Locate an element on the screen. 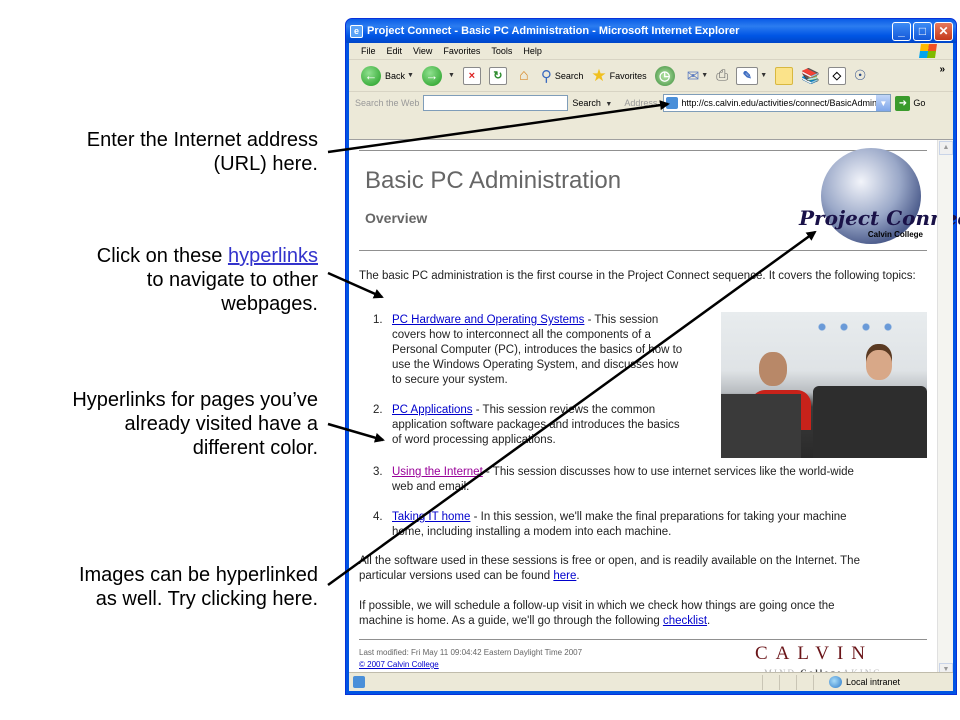  go-label: Go is located at coordinates (919, 103).